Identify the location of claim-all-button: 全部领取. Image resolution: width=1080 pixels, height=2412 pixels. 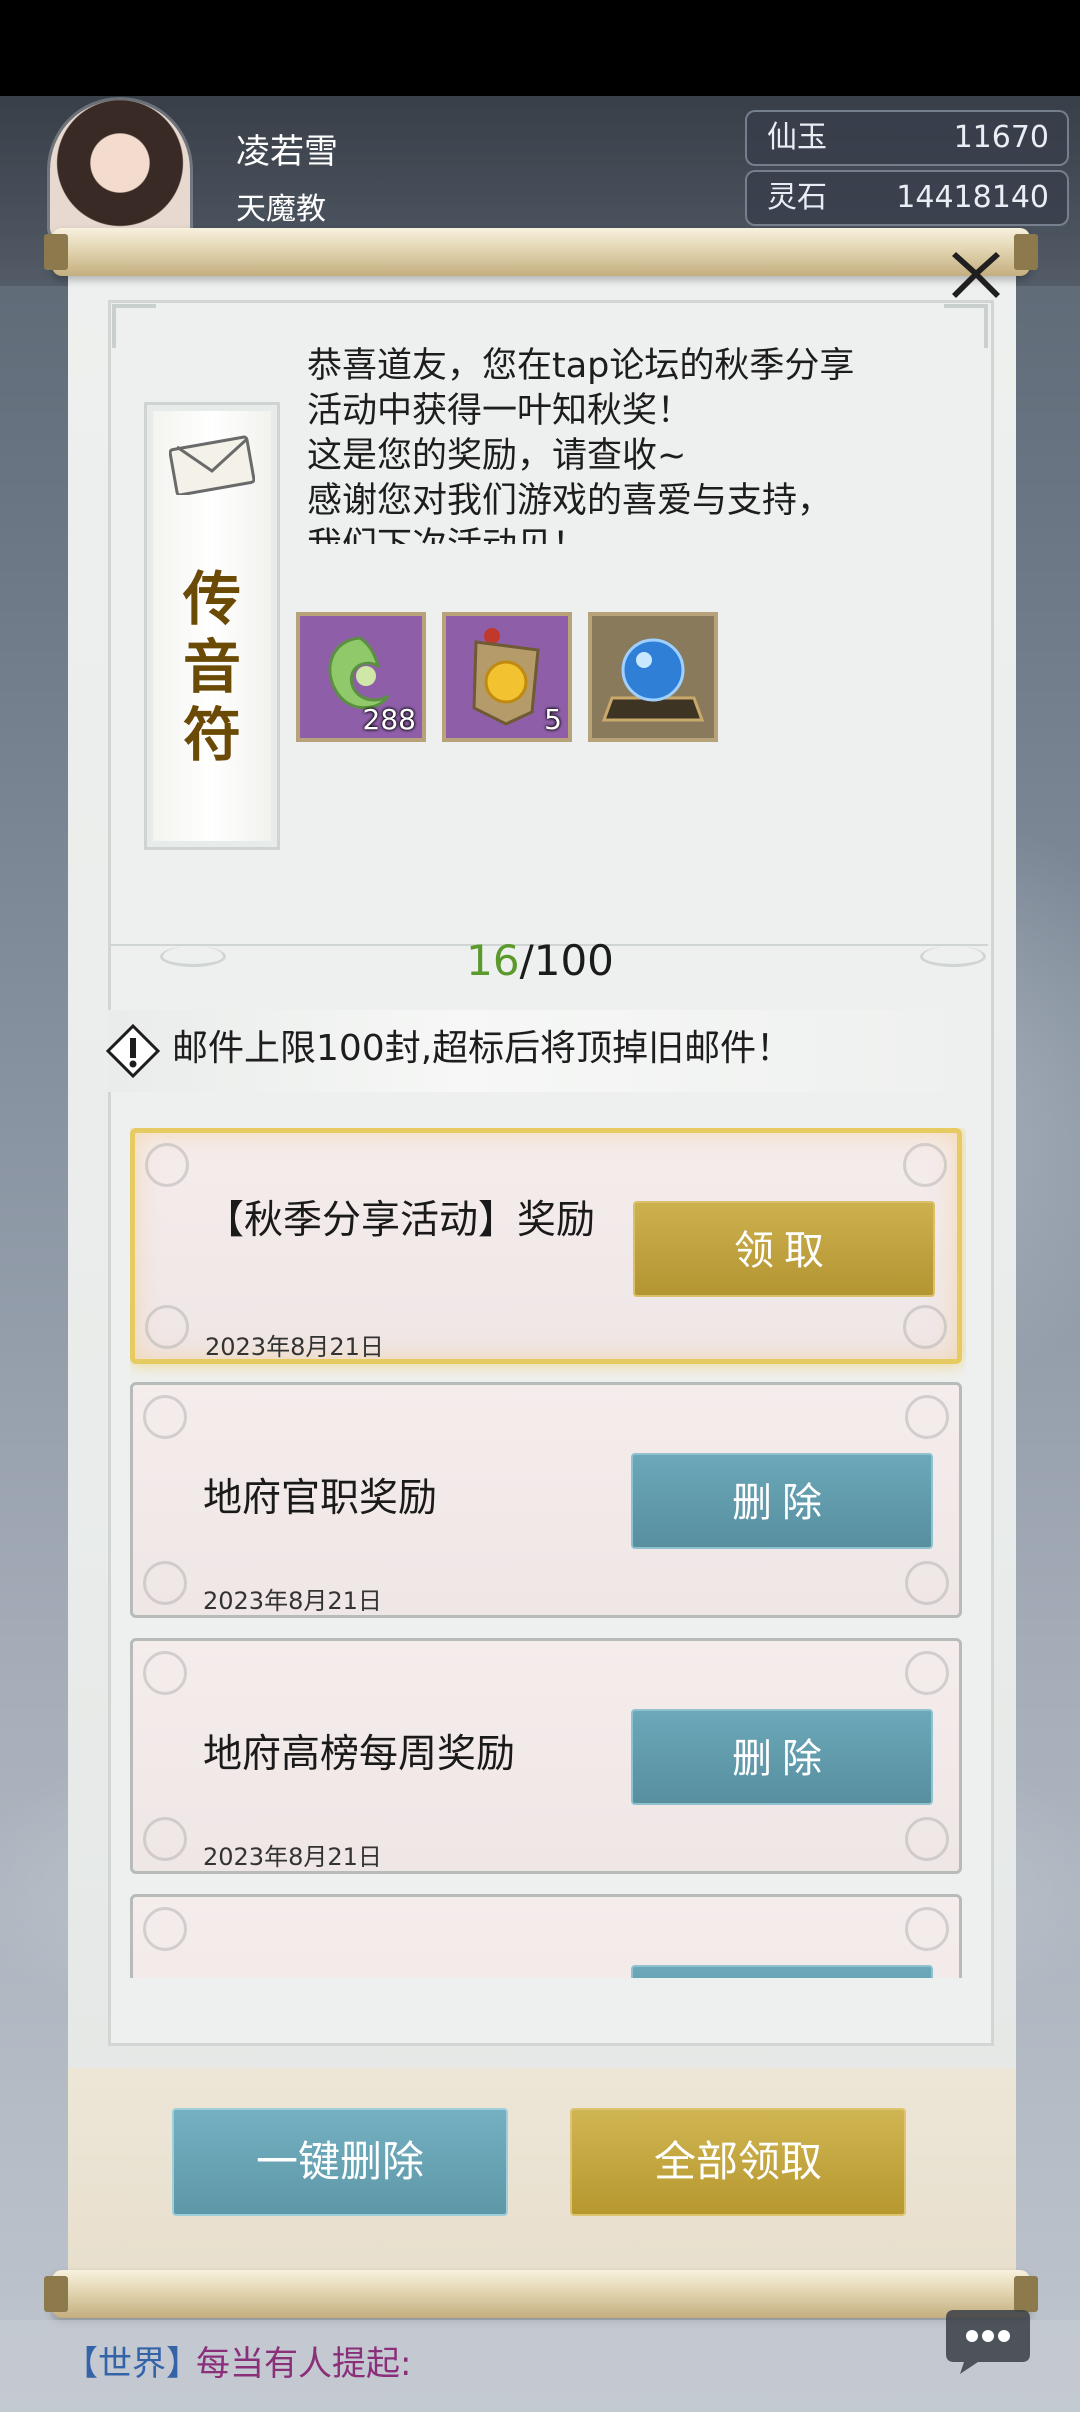
(738, 2162).